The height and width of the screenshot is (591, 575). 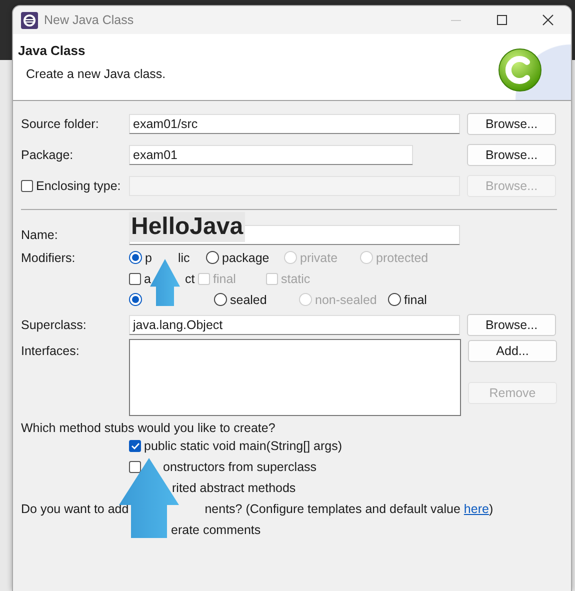 What do you see at coordinates (246, 257) in the screenshot?
I see `option-label: package` at bounding box center [246, 257].